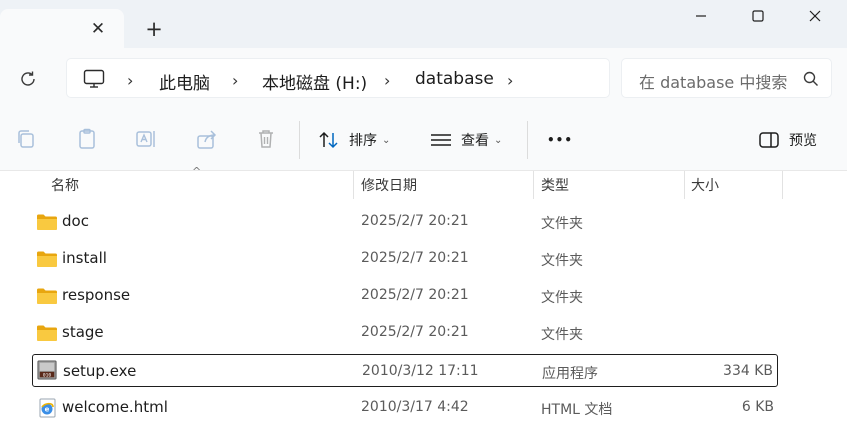 The height and width of the screenshot is (439, 847). Describe the element at coordinates (423, 182) in the screenshot. I see `column-headers: ^ 名称 修改日期 类型 大小` at that location.